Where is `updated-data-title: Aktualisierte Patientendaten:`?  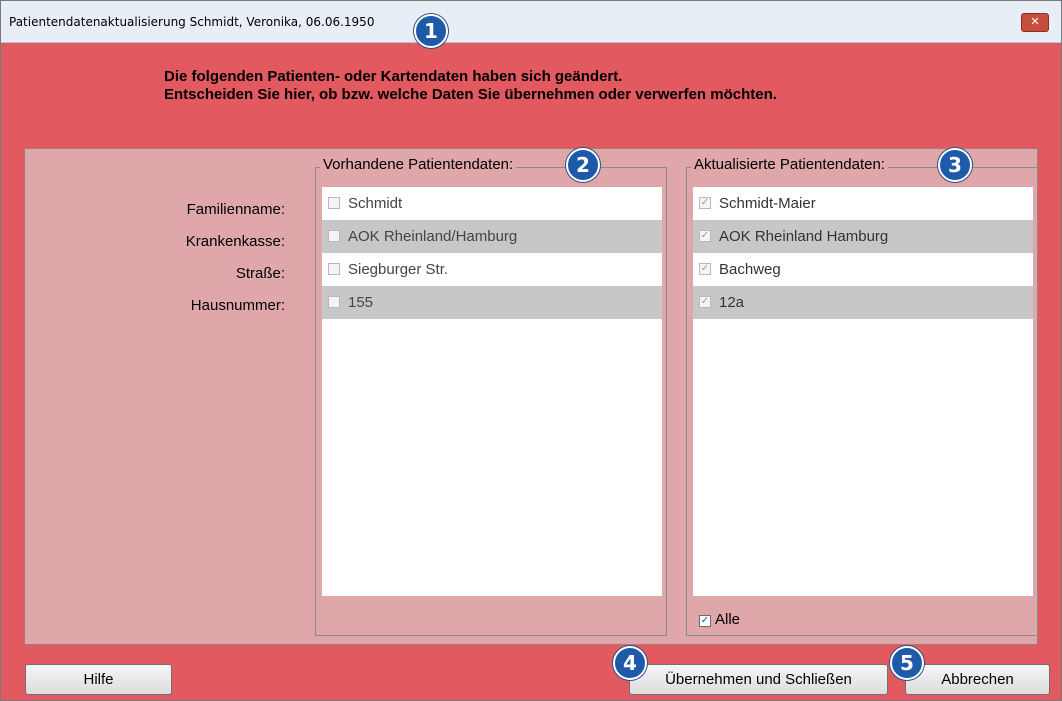
updated-data-title: Aktualisierte Patientendaten: is located at coordinates (789, 164).